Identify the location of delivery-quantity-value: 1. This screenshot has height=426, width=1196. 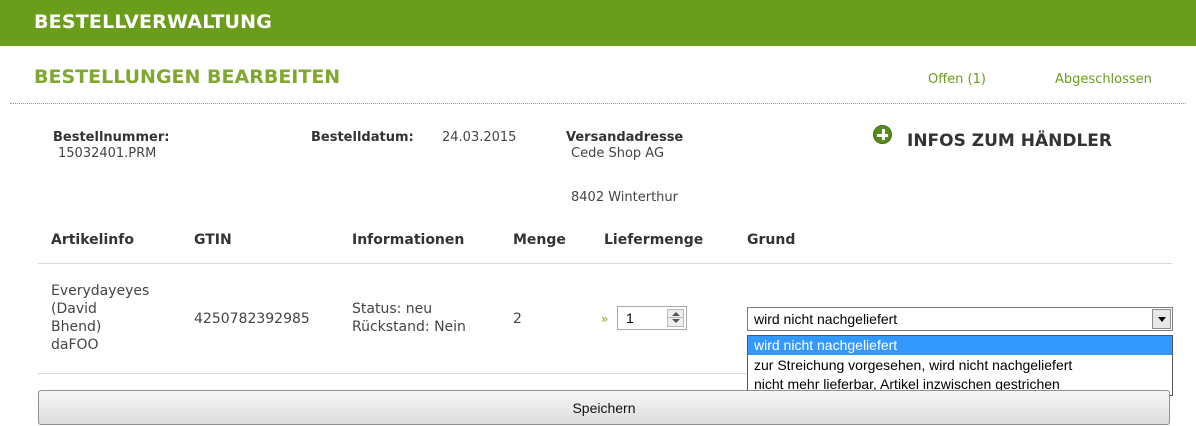
(630, 318).